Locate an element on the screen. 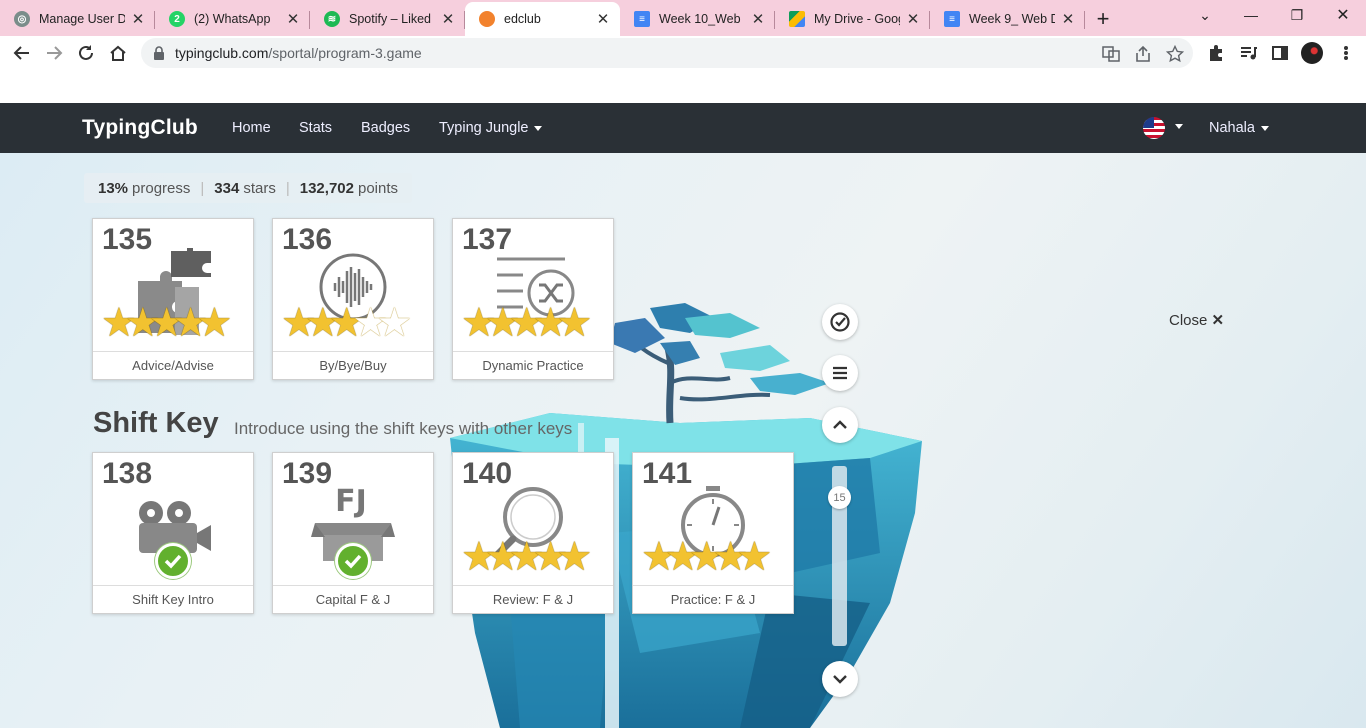 This screenshot has width=1366, height=728. lesson-number: 140 is located at coordinates (487, 473).